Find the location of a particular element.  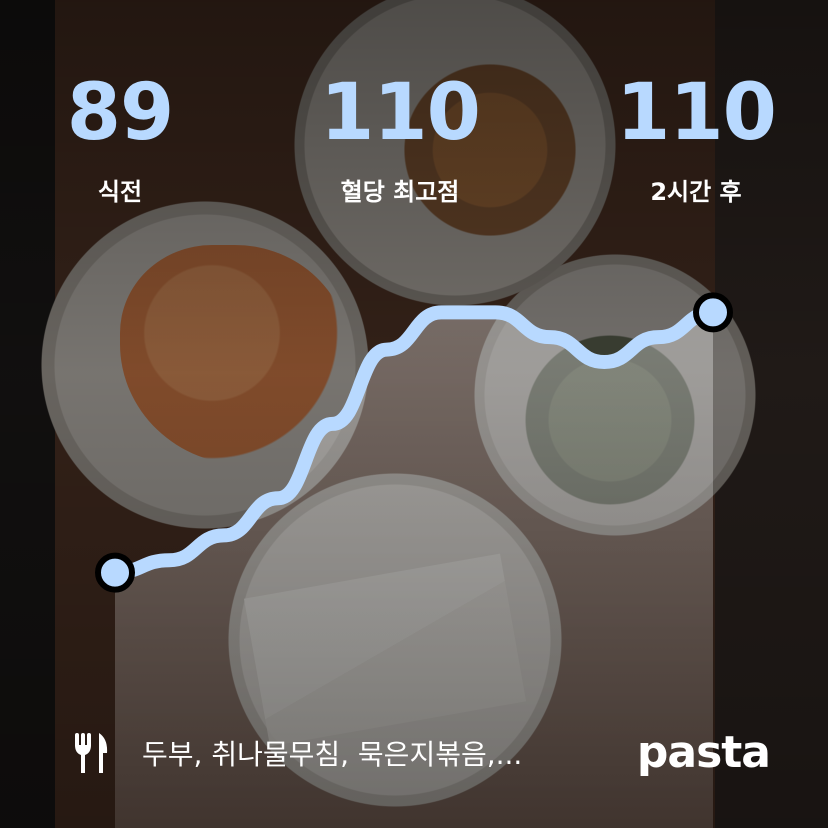

meal-footer: 두부, 취나물무침, 묵은지볶음,... pasta is located at coordinates (419, 752).